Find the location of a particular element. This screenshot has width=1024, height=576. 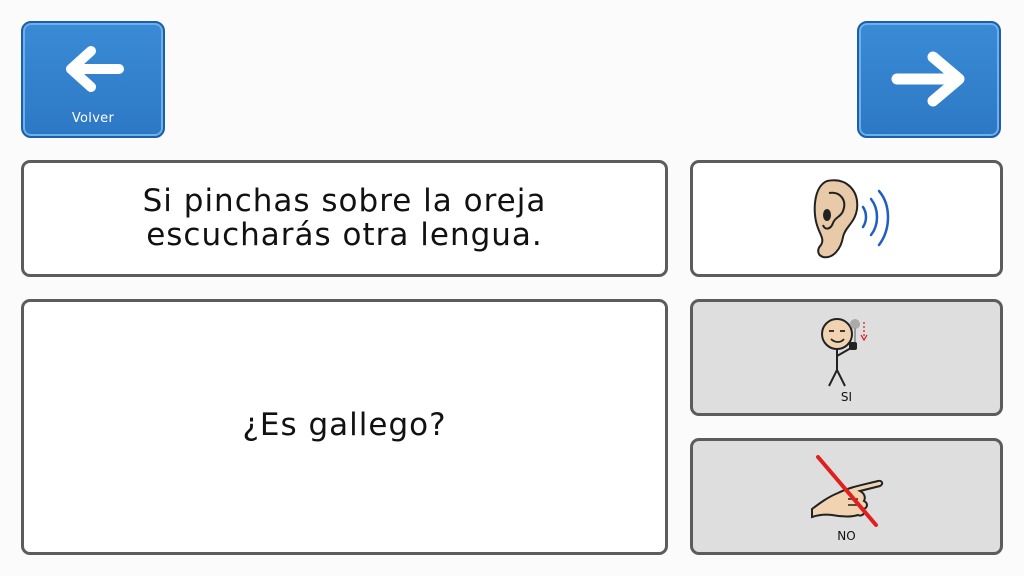

next-button is located at coordinates (929, 79).